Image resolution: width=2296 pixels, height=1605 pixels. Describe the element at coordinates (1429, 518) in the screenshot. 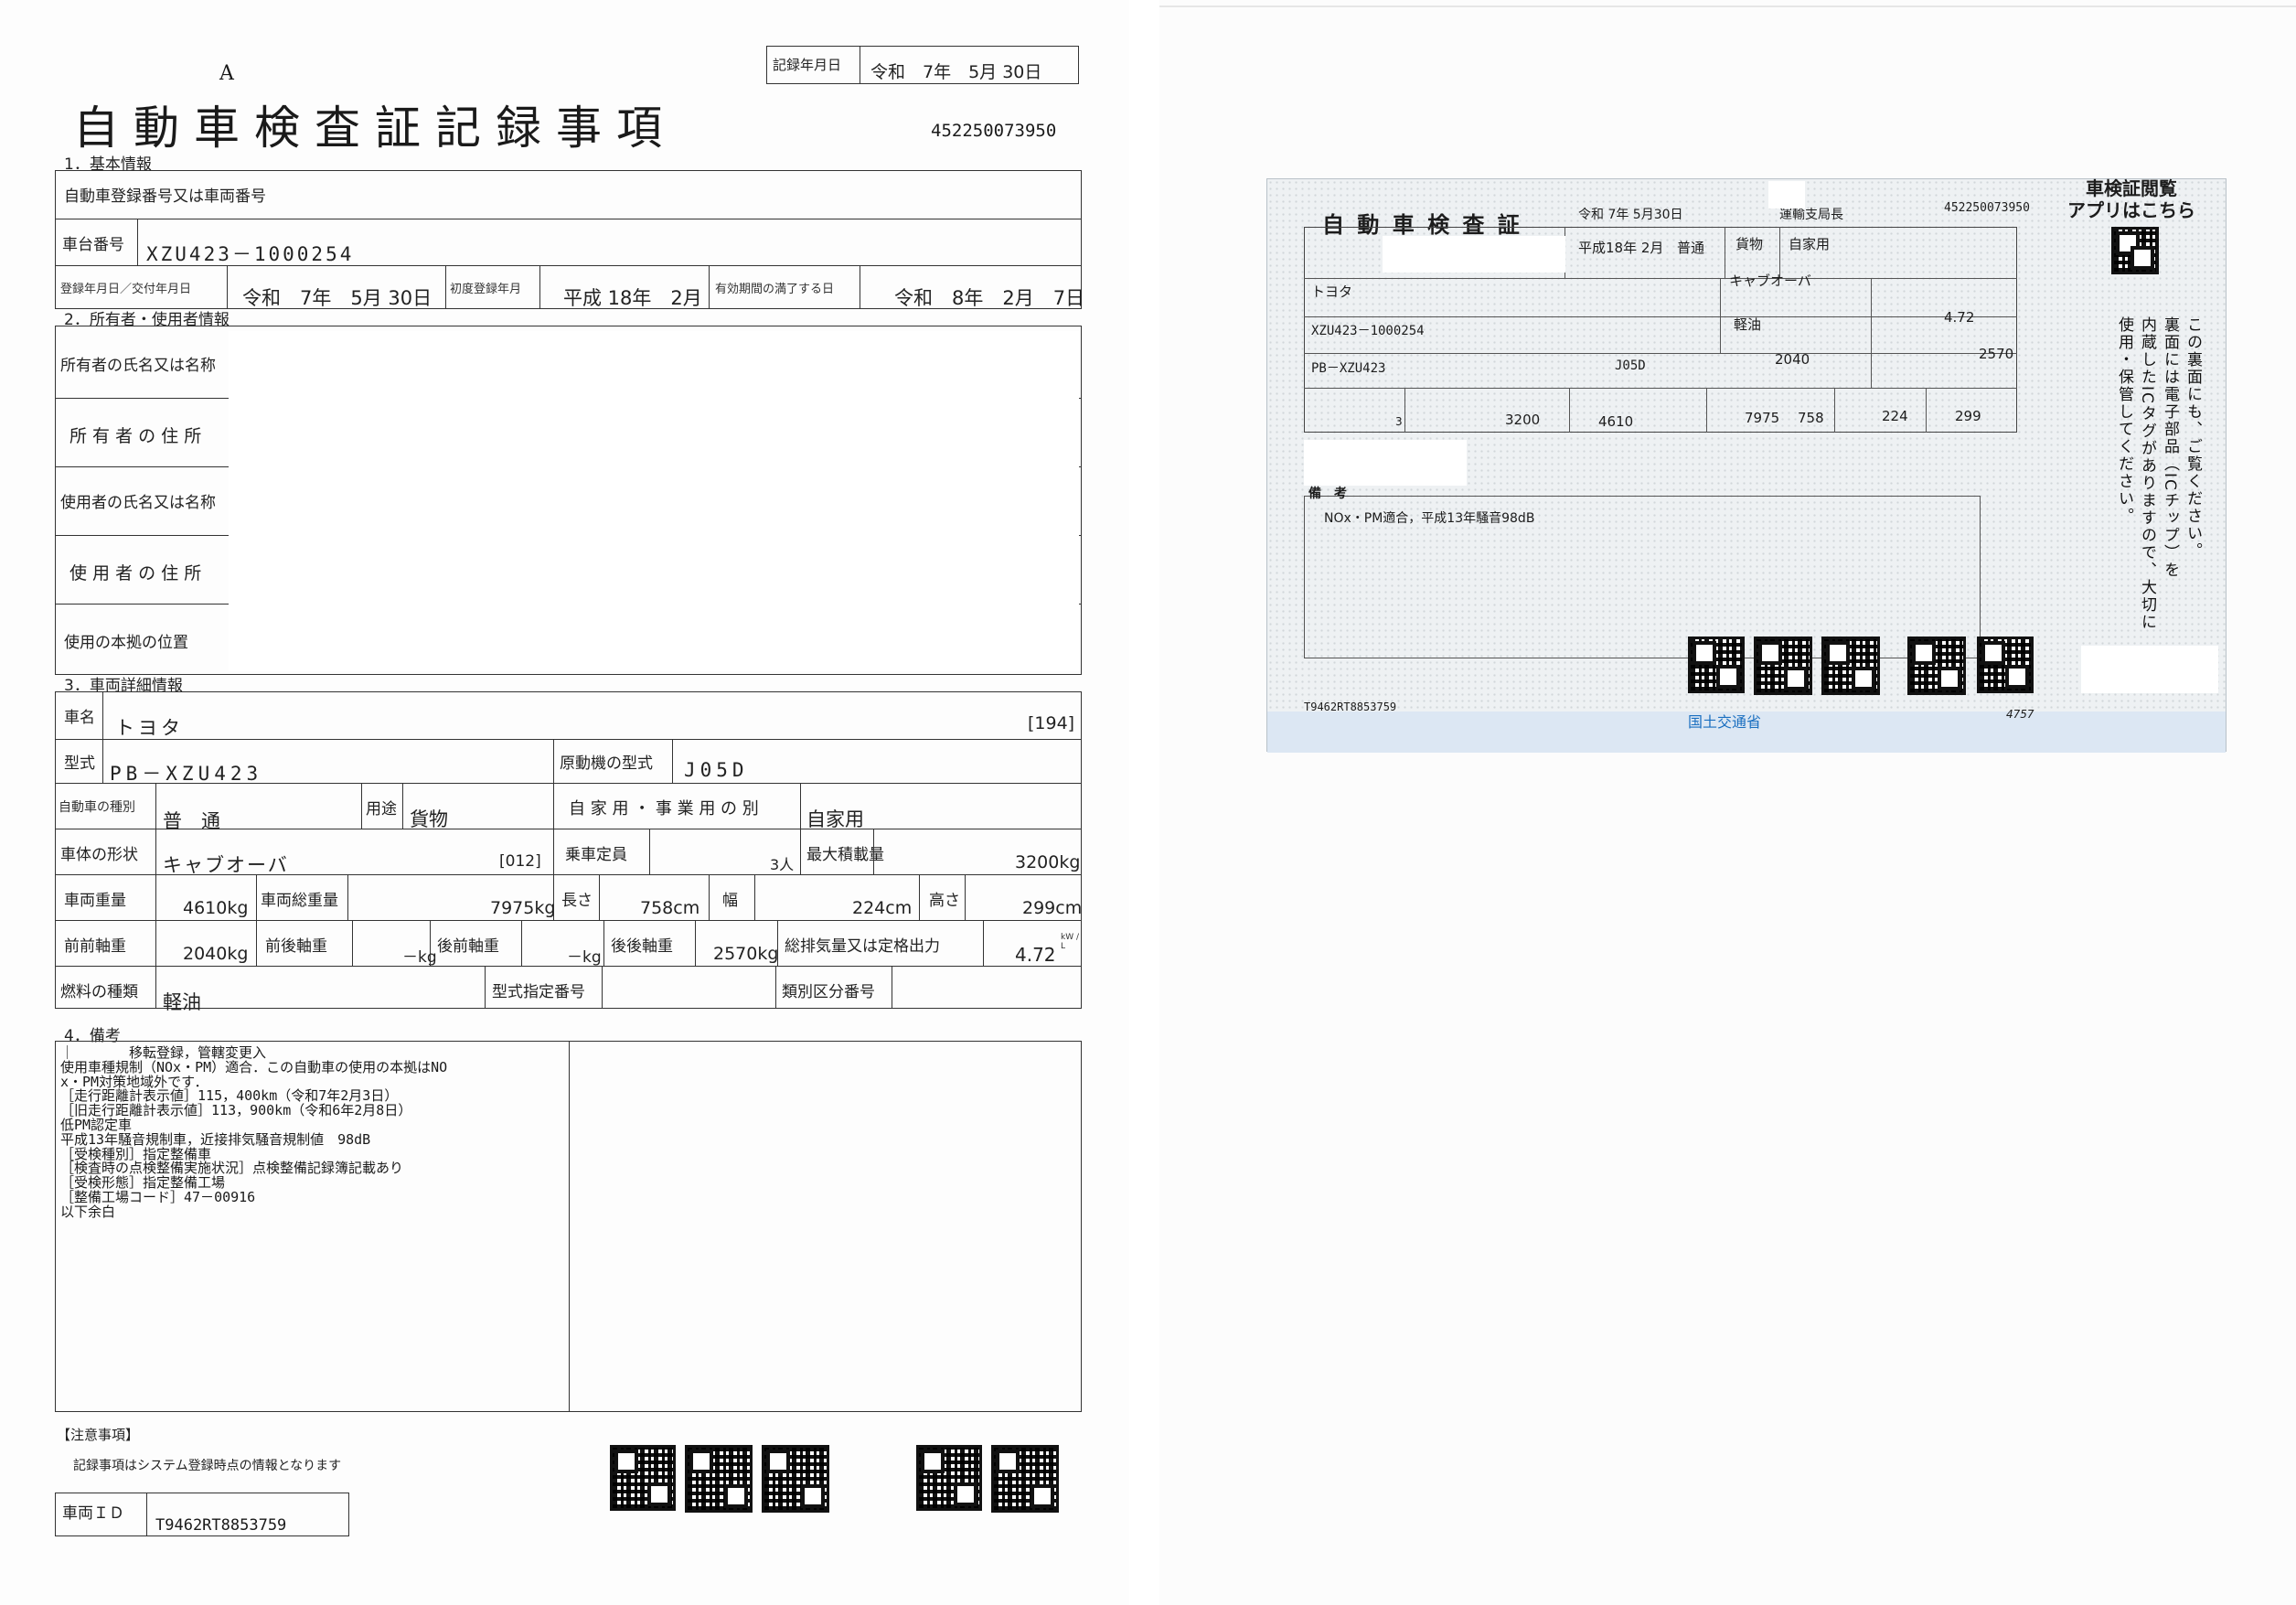

I see `card-remarks: NOx・PM適合，平成13年騒音98dB` at that location.